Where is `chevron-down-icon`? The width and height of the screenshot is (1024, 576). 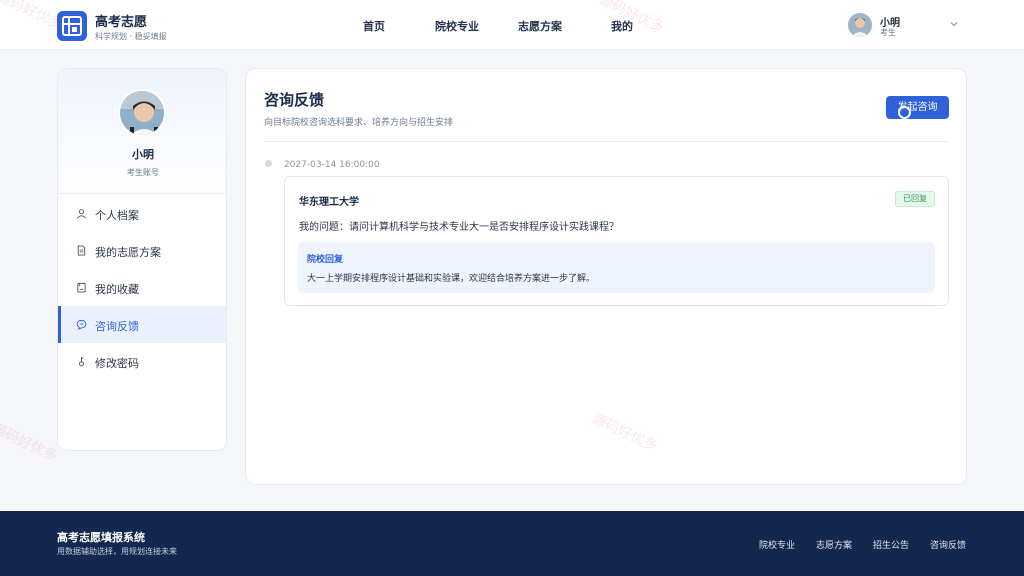
chevron-down-icon is located at coordinates (954, 24).